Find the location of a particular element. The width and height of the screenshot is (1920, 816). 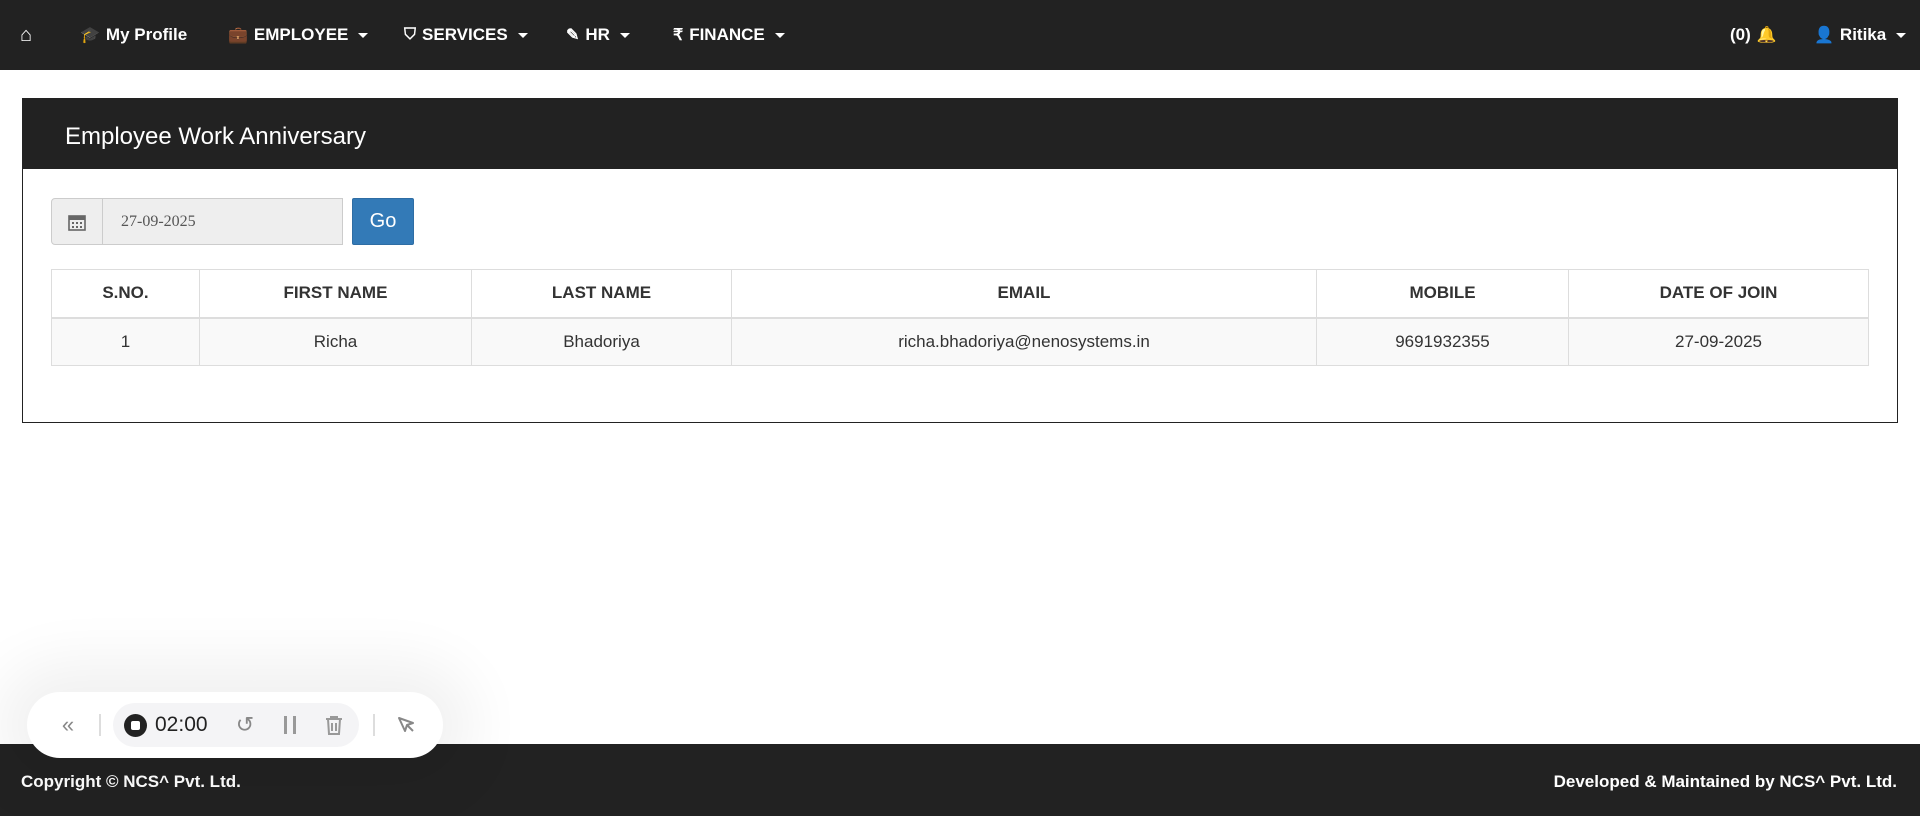

edit-icon: ✎ is located at coordinates (573, 35).